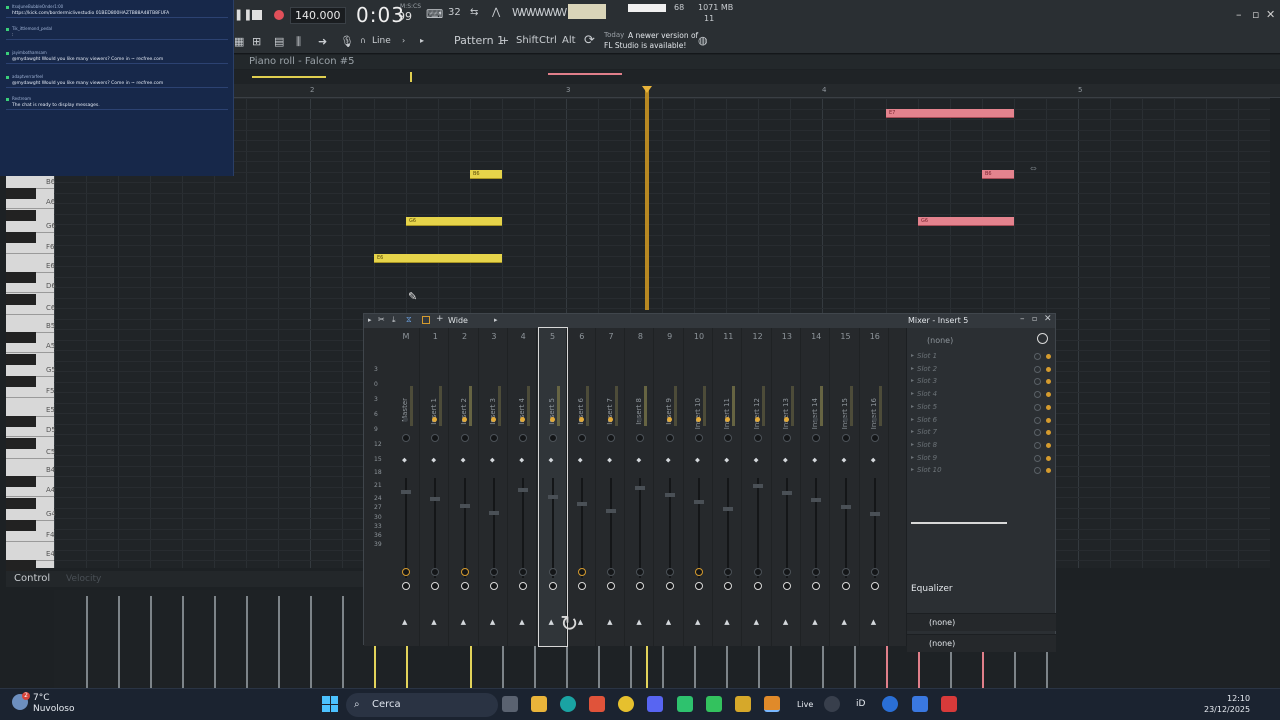  What do you see at coordinates (714, 704) in the screenshot?
I see `green-app-icon` at bounding box center [714, 704].